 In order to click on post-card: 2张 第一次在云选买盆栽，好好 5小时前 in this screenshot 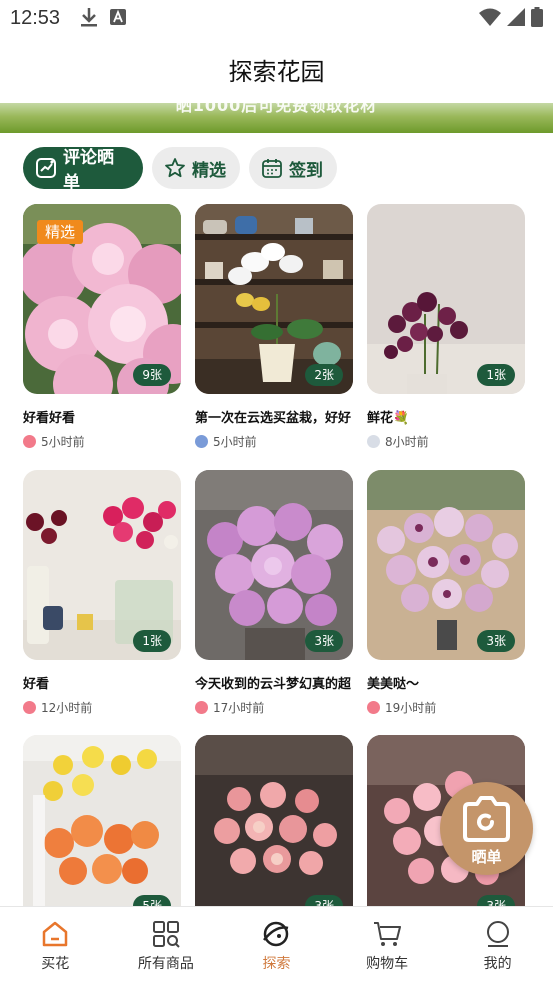, I will do `click(274, 327)`.